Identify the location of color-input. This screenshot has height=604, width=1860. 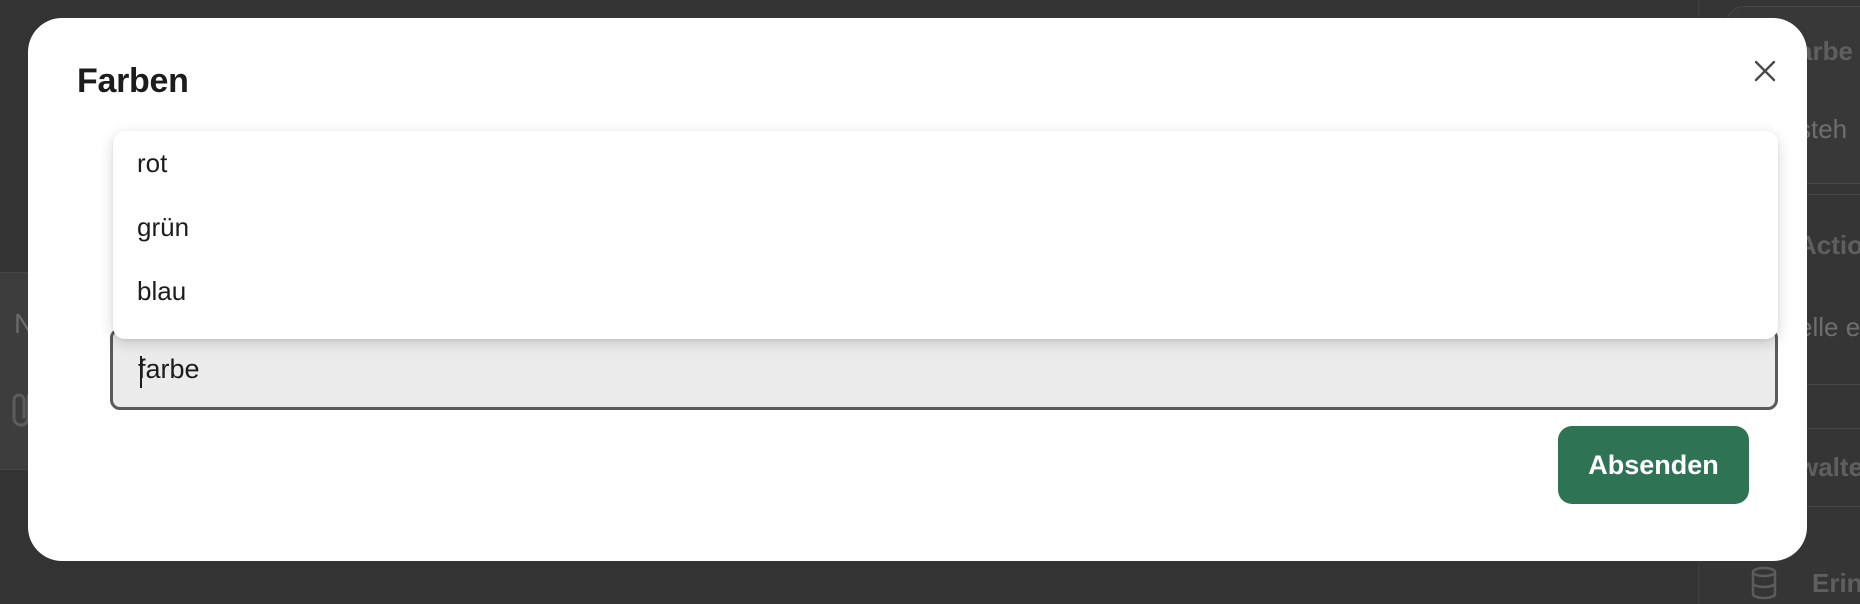
(944, 369).